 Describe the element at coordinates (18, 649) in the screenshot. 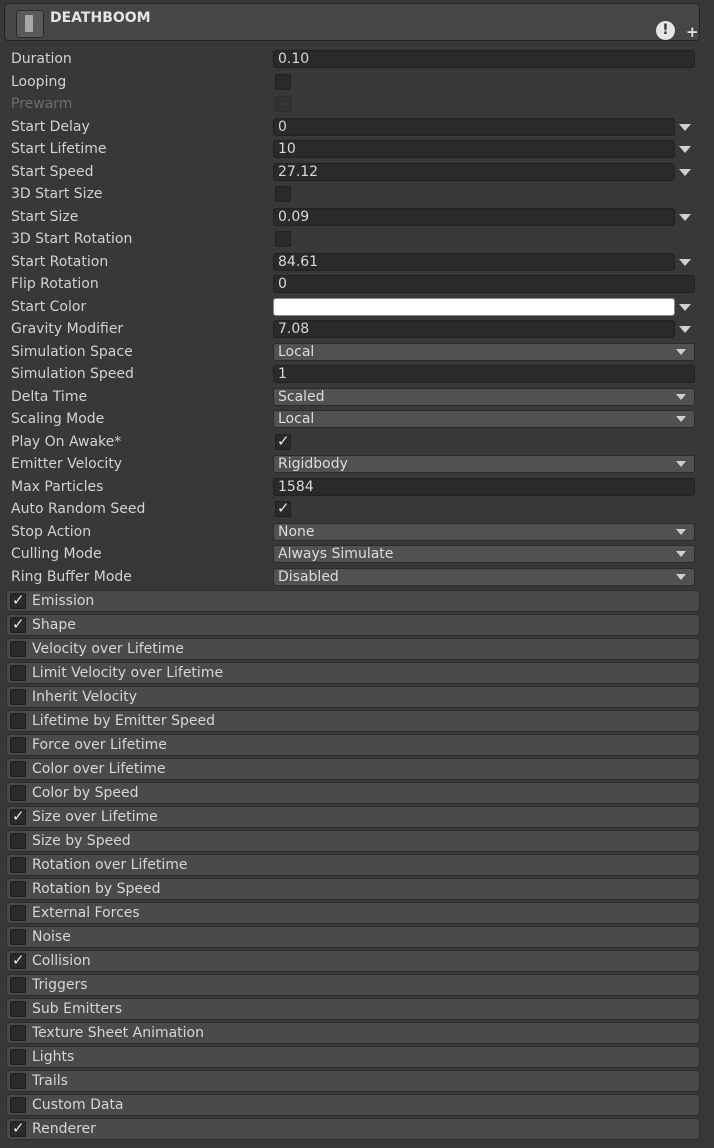

I see `velocity-over-lifetime-enable-checkbox: ✓` at that location.